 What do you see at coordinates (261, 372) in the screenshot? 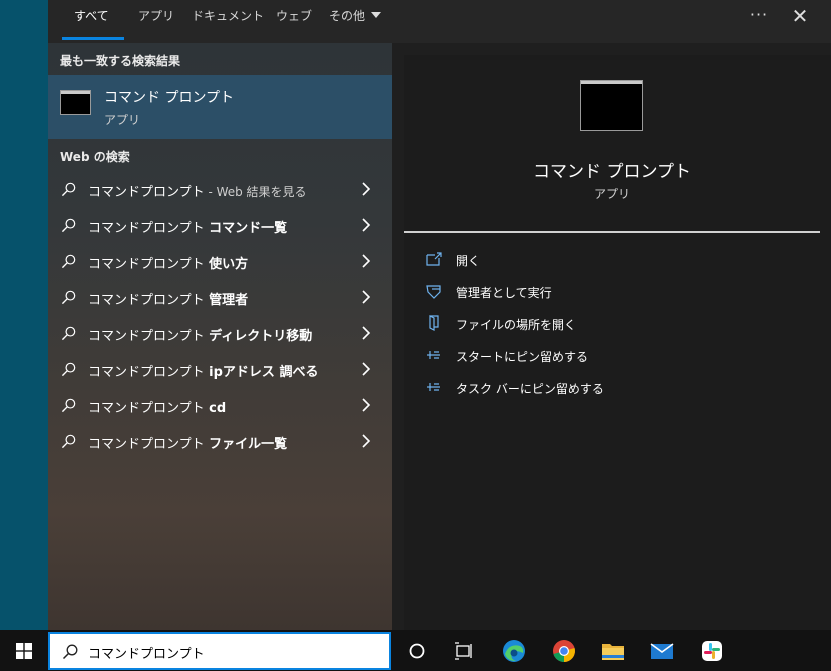
I see `query-suffix: ipアドレス 調べる` at bounding box center [261, 372].